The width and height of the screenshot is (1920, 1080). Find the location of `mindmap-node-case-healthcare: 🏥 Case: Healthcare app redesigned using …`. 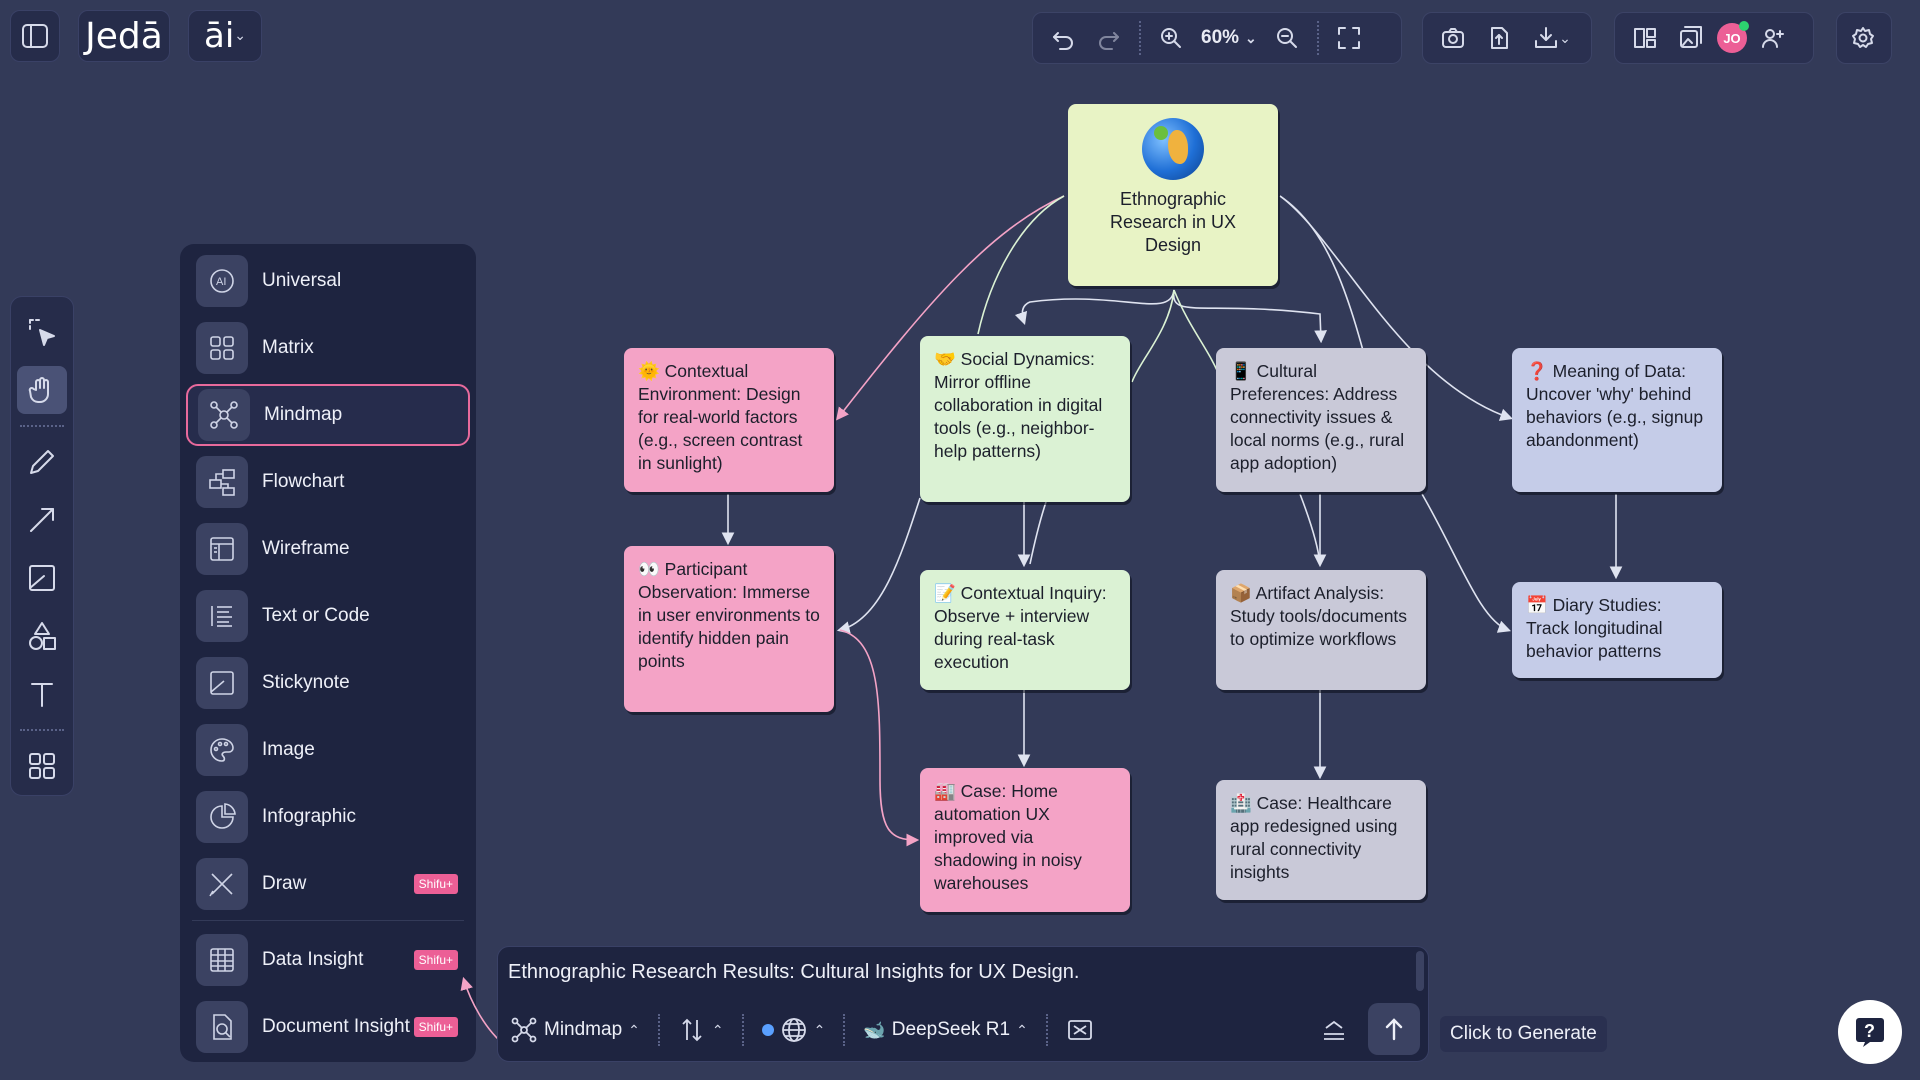

mindmap-node-case-healthcare: 🏥 Case: Healthcare app redesigned using … is located at coordinates (1321, 840).